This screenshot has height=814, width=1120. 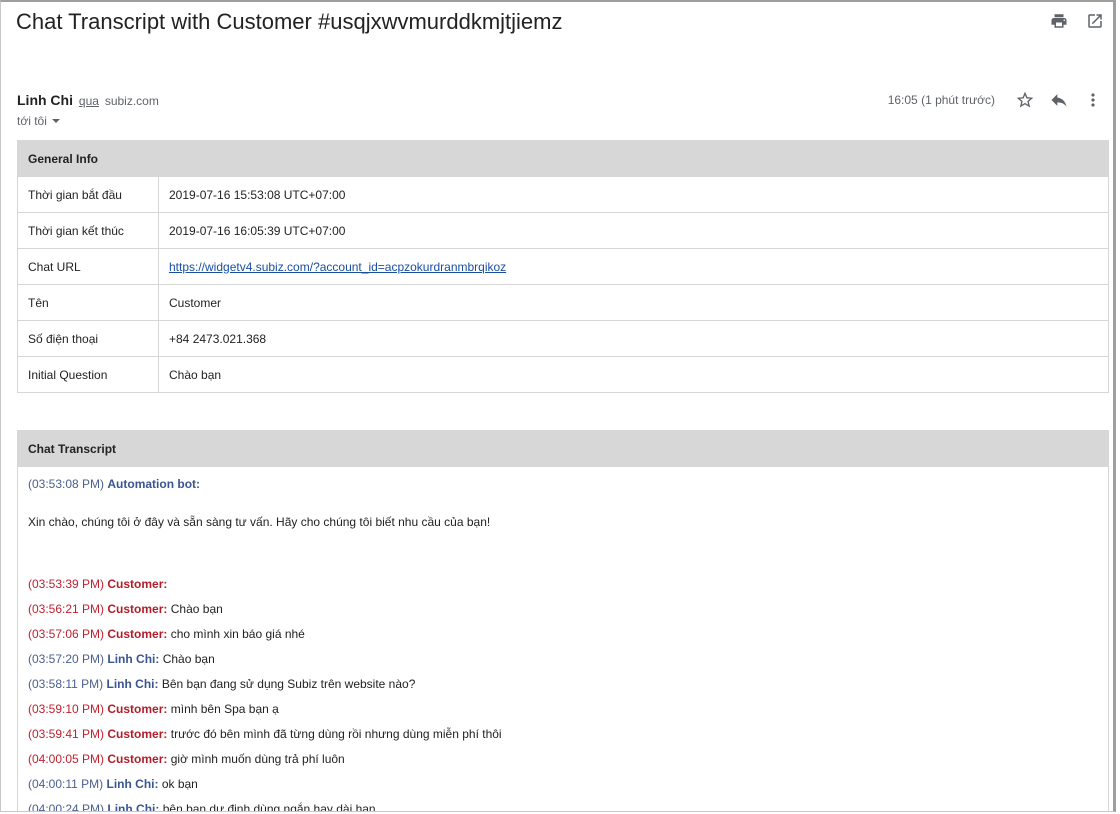 I want to click on recipient-toggle: tới tôi, so click(x=39, y=121).